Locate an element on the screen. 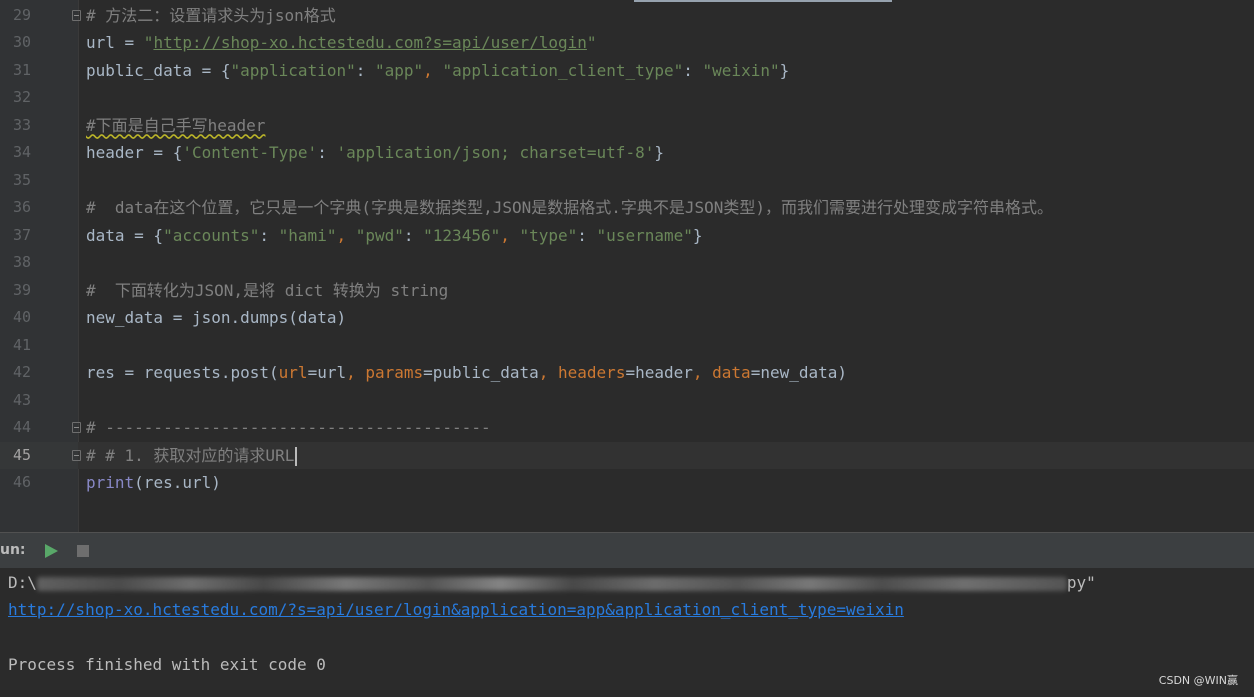  command-path-prefix: D:\ is located at coordinates (22, 582).